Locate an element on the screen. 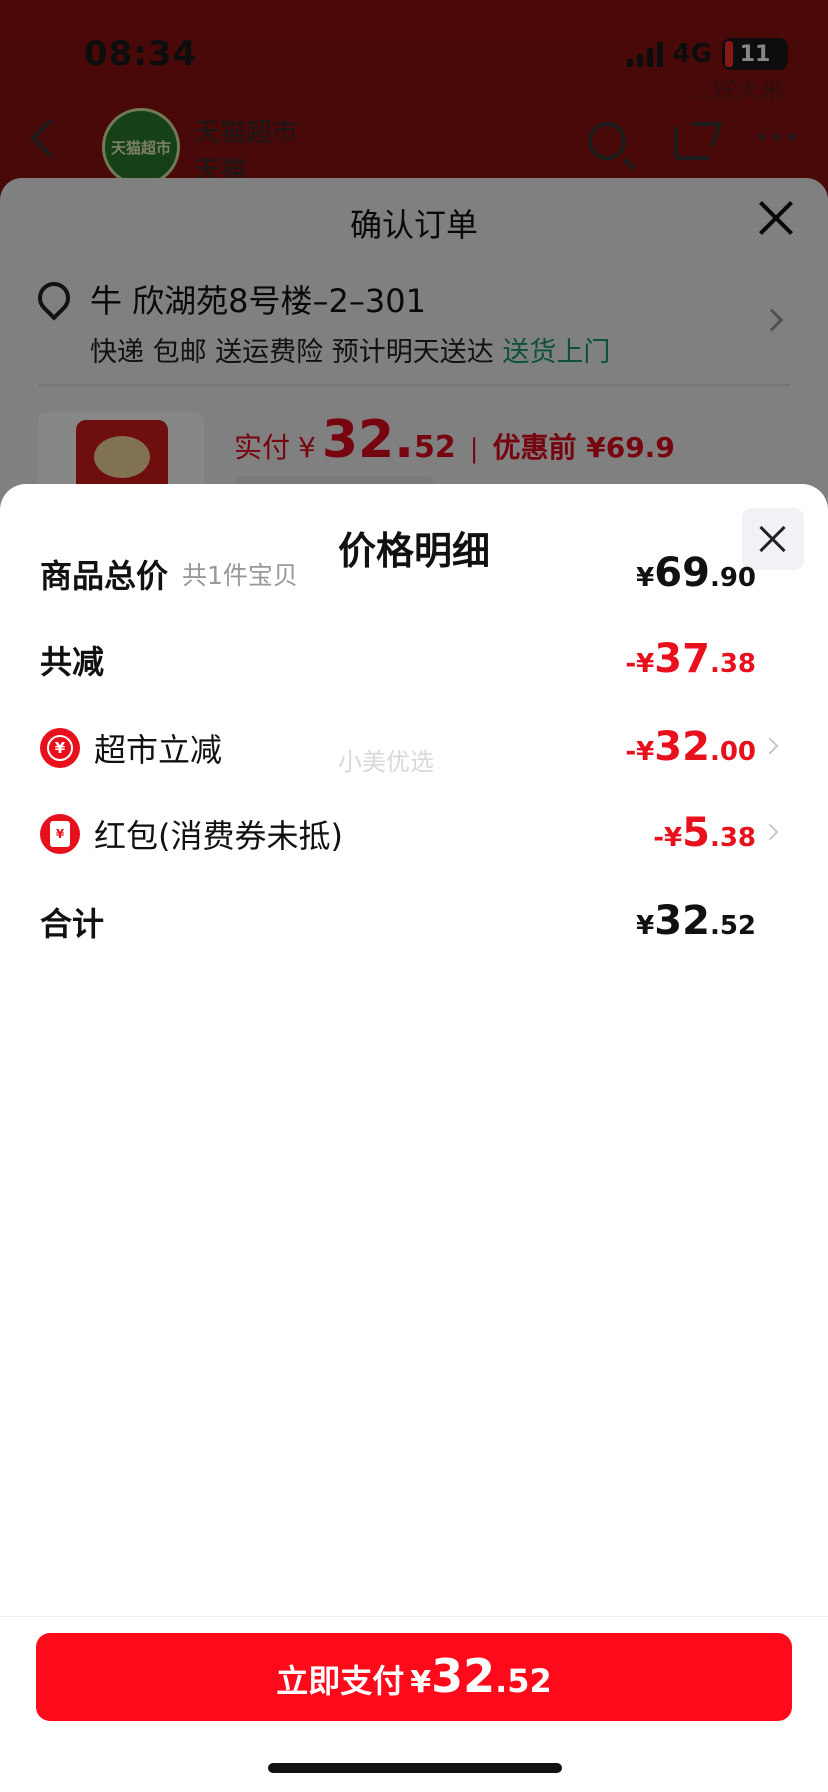  pay-now-currency: ¥ is located at coordinates (421, 1682).